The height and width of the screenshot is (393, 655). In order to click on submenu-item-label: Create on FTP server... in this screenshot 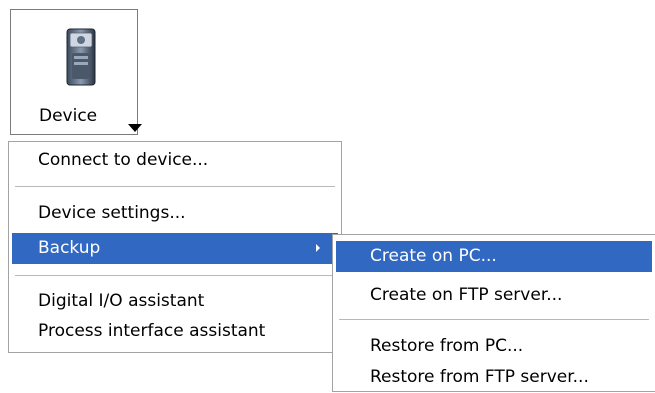, I will do `click(466, 295)`.